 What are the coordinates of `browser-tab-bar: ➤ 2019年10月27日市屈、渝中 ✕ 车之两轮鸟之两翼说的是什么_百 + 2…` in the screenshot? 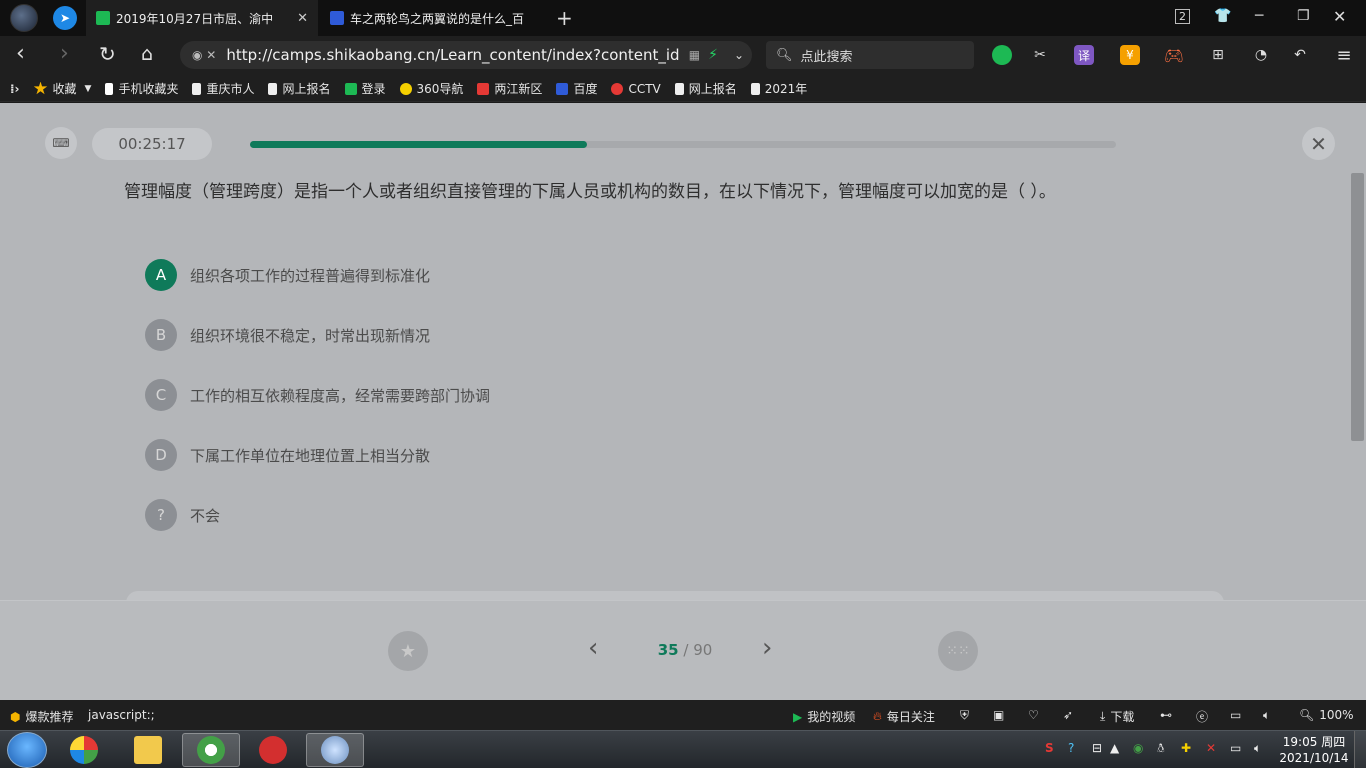 It's located at (683, 18).